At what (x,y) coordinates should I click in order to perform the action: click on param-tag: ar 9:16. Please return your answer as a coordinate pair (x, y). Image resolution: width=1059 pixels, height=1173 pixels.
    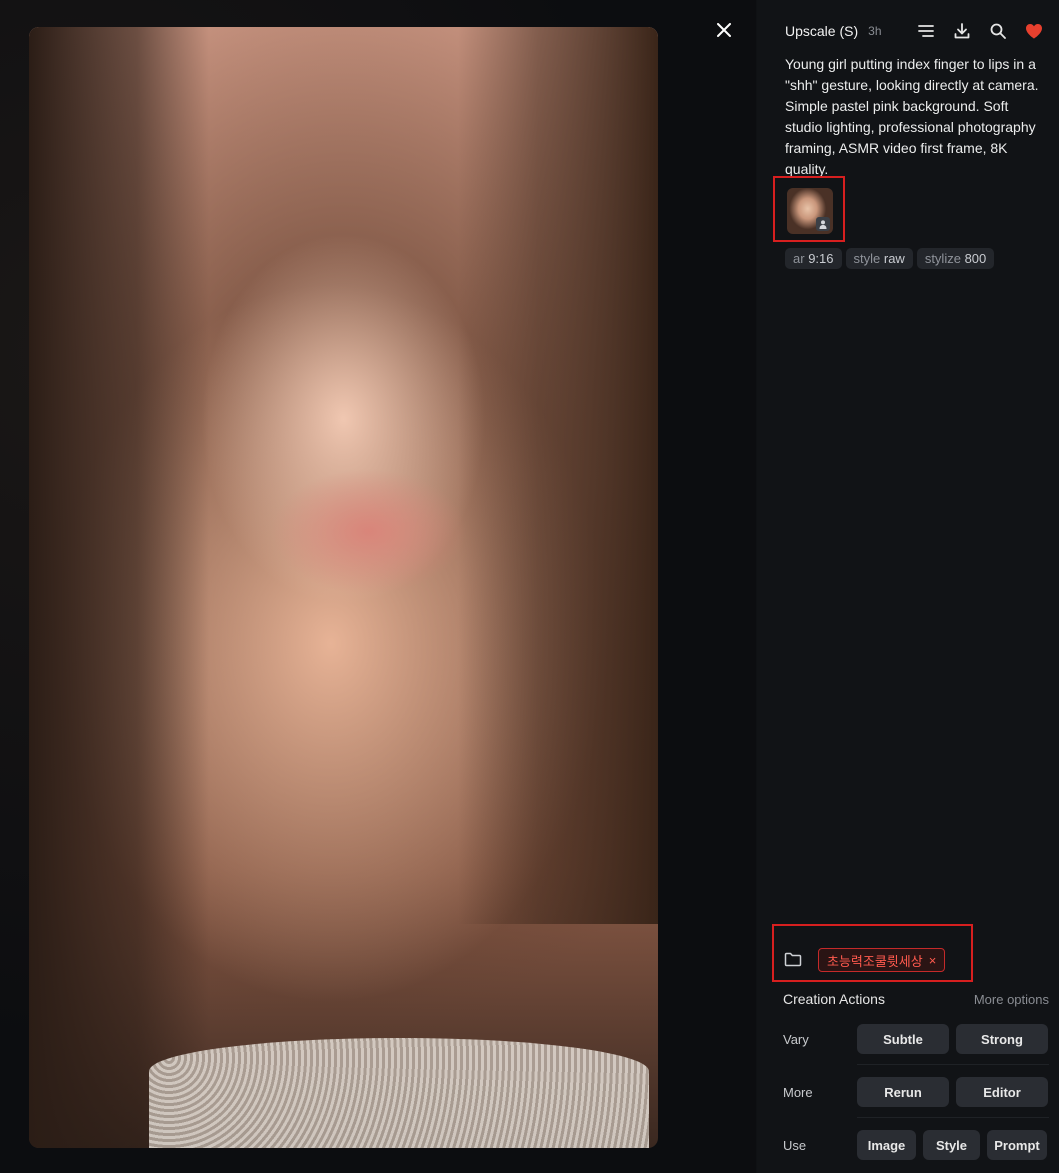
    Looking at the image, I should click on (813, 258).